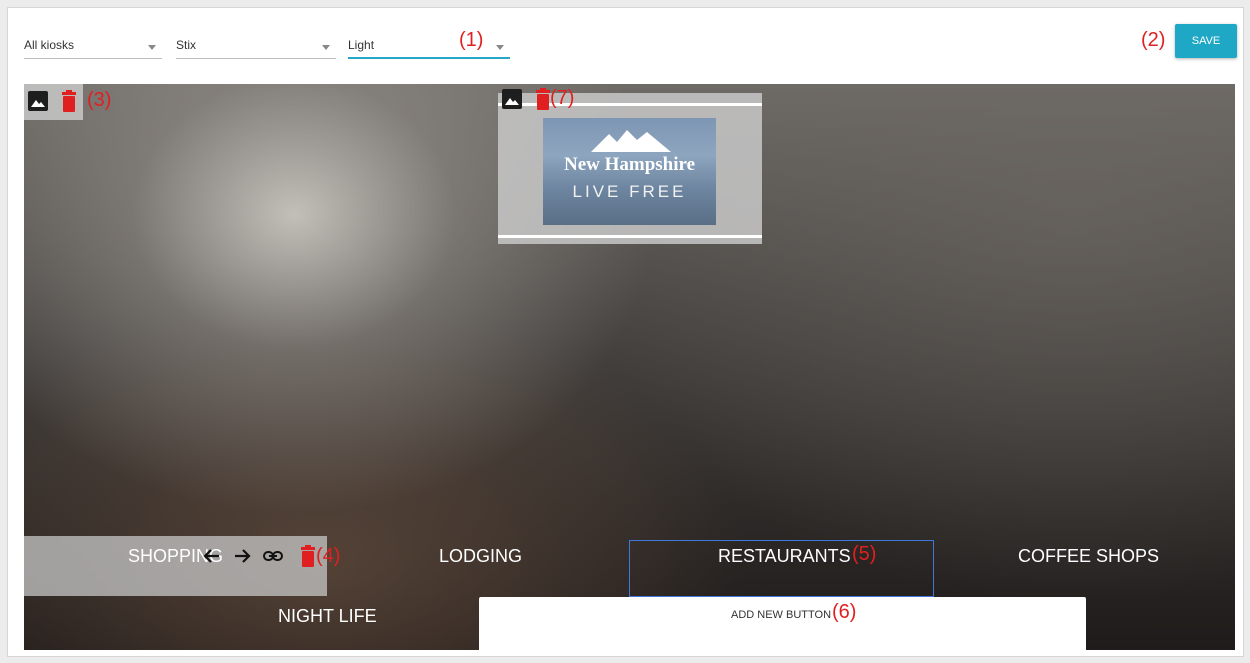 The image size is (1250, 663). Describe the element at coordinates (328, 556) in the screenshot. I see `annotation-4: (4)` at that location.